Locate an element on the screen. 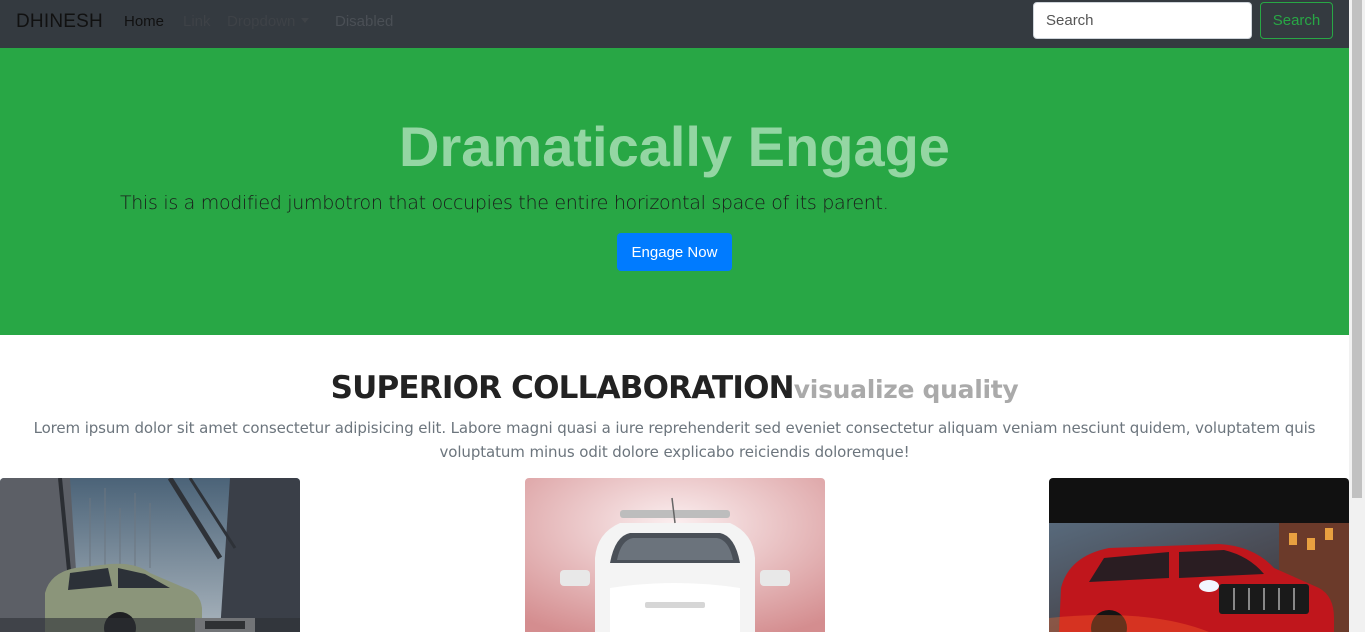  brand-link: DHINESH is located at coordinates (59, 22).